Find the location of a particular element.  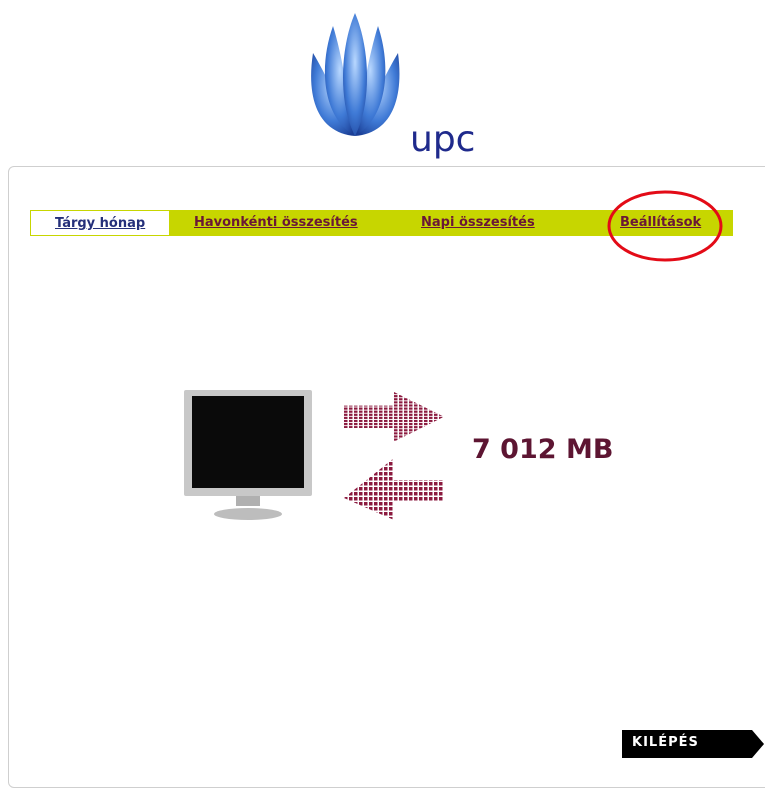

tab-daily-summary: Napi összesítés is located at coordinates (478, 223).